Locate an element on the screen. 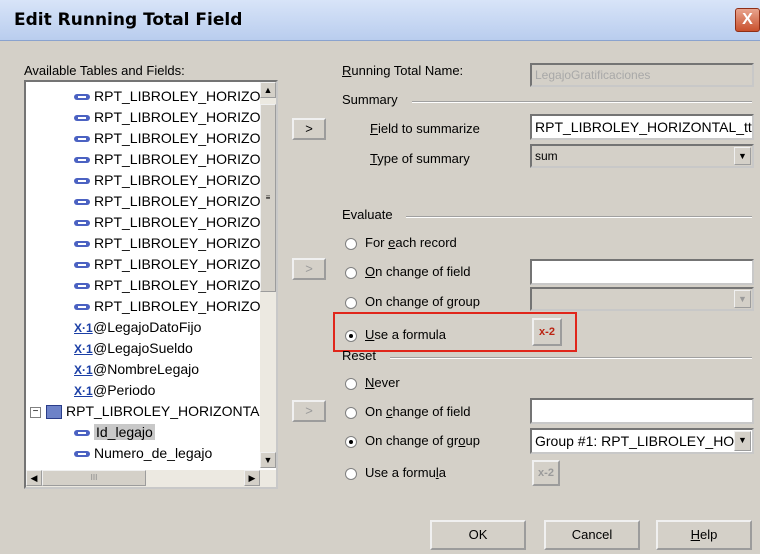 The width and height of the screenshot is (760, 554). reset-option-label: Never is located at coordinates (382, 382).